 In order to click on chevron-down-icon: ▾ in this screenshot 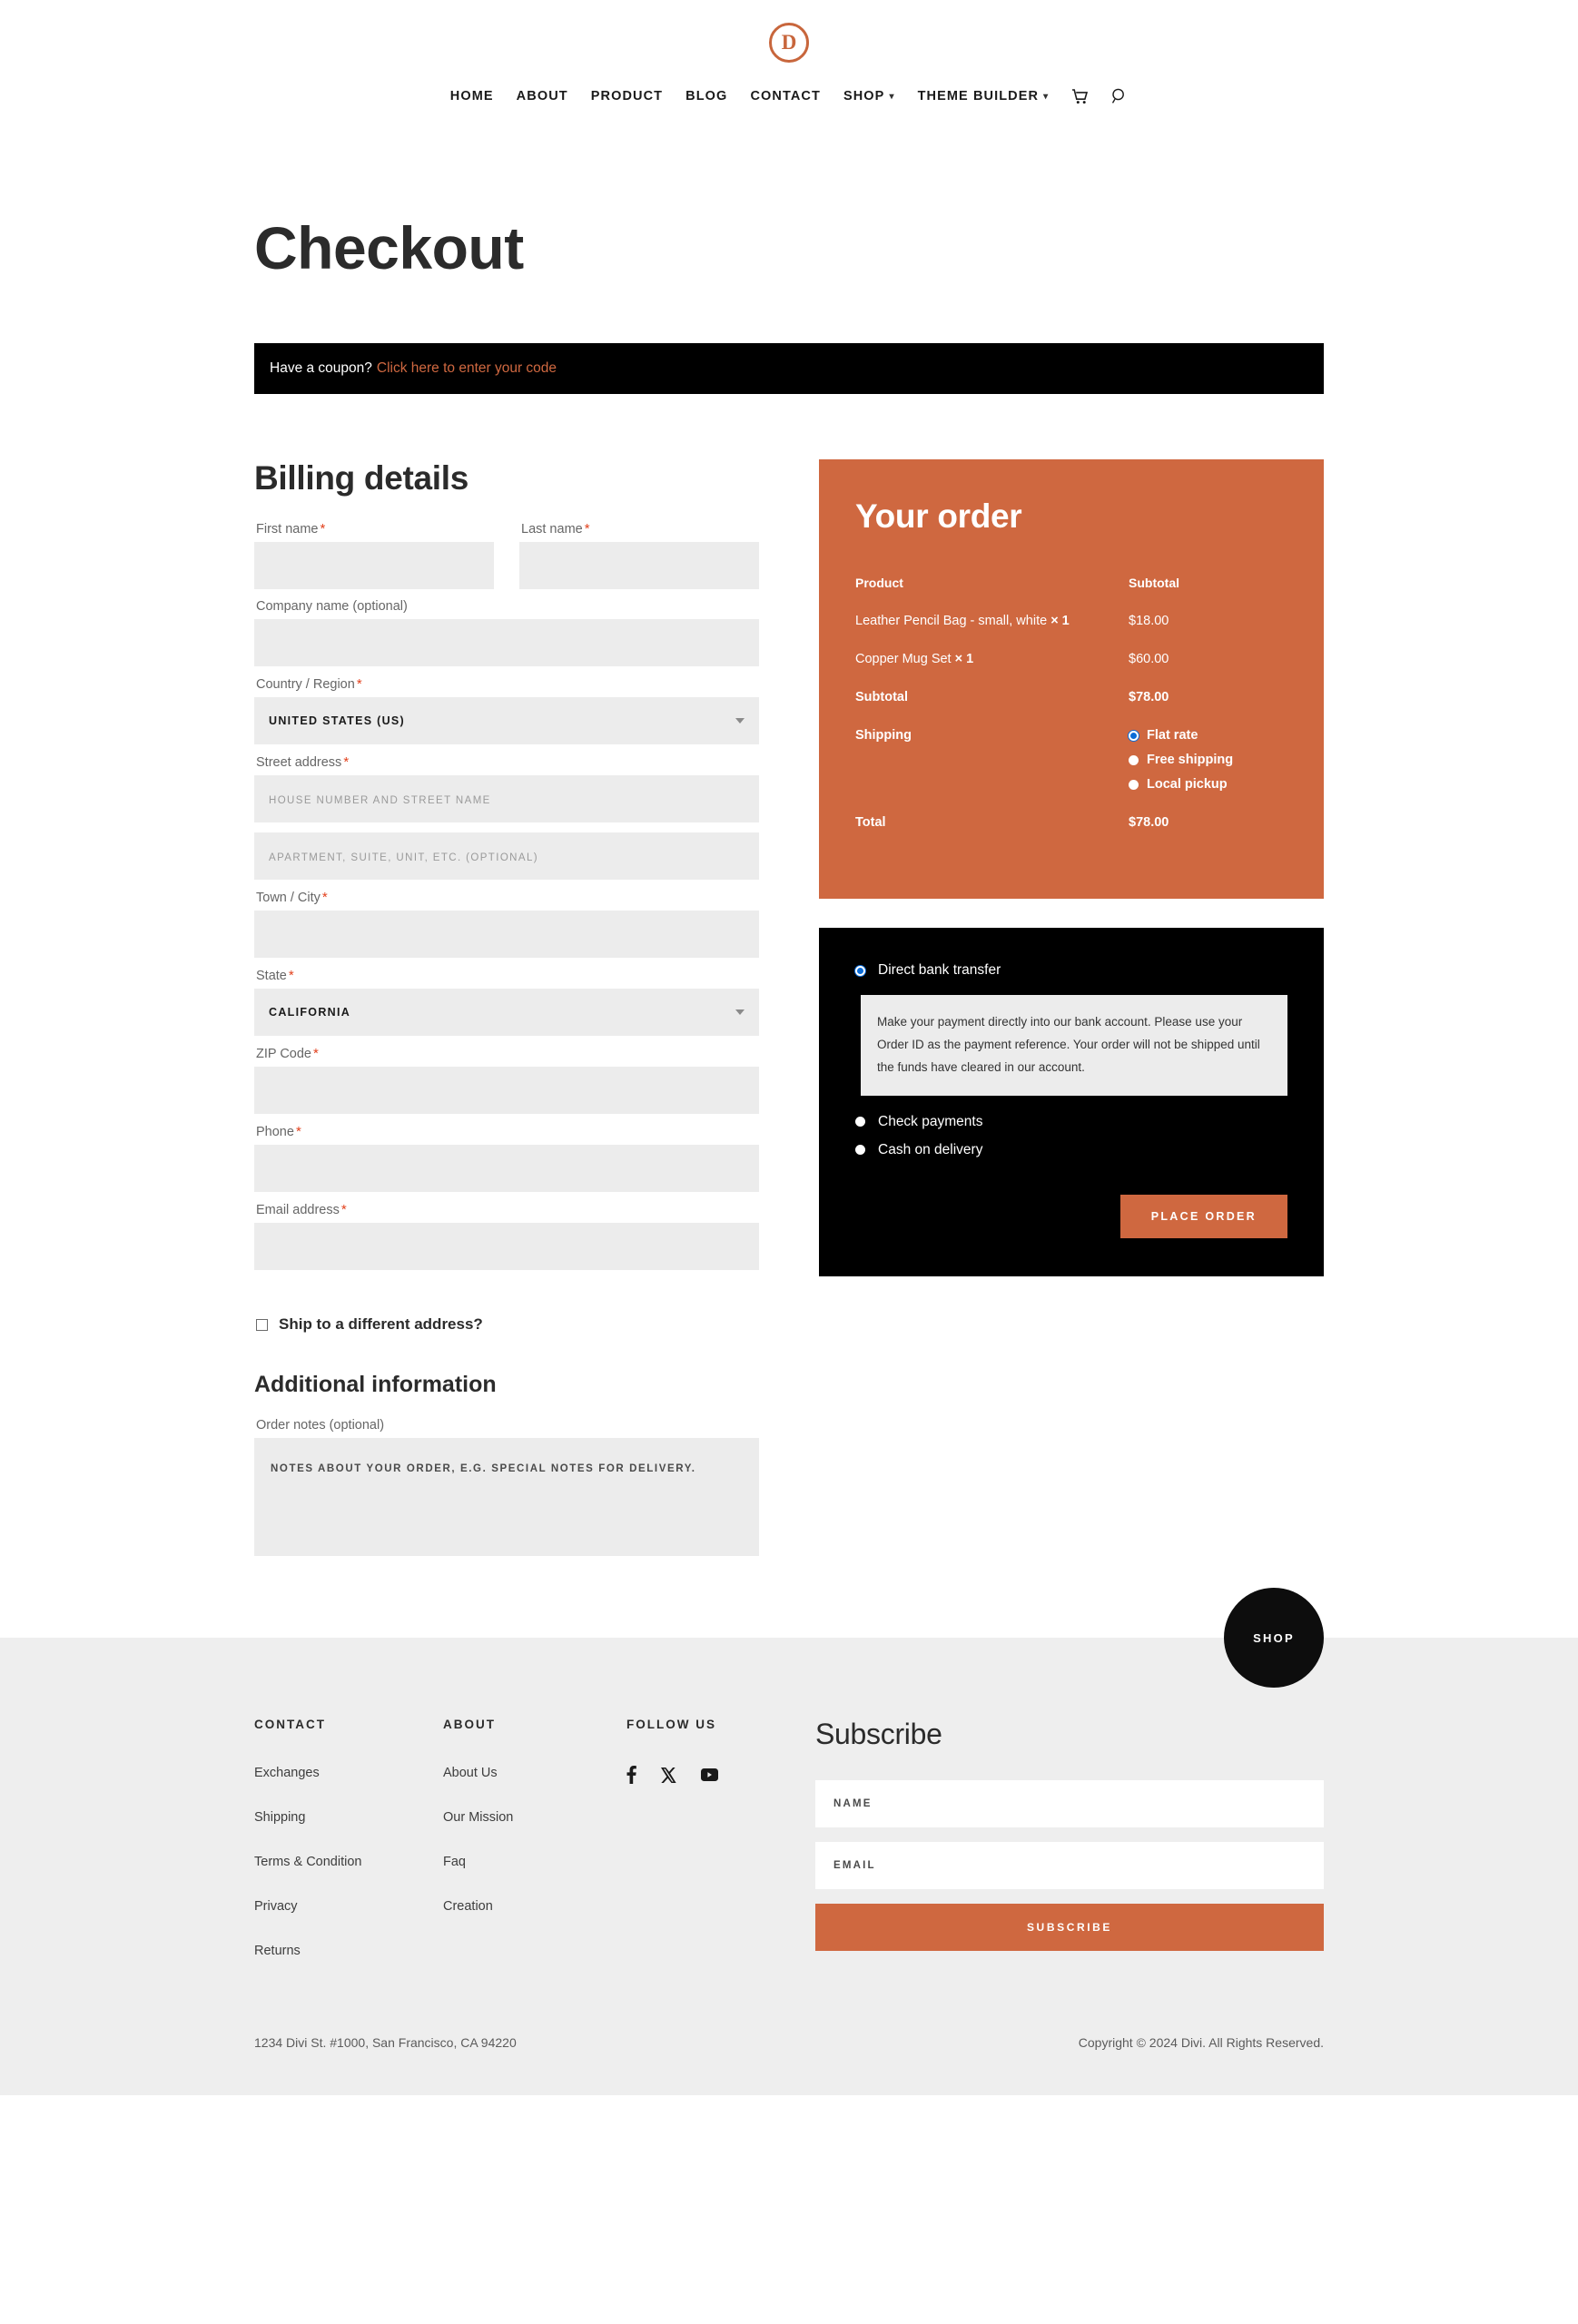, I will do `click(1046, 96)`.